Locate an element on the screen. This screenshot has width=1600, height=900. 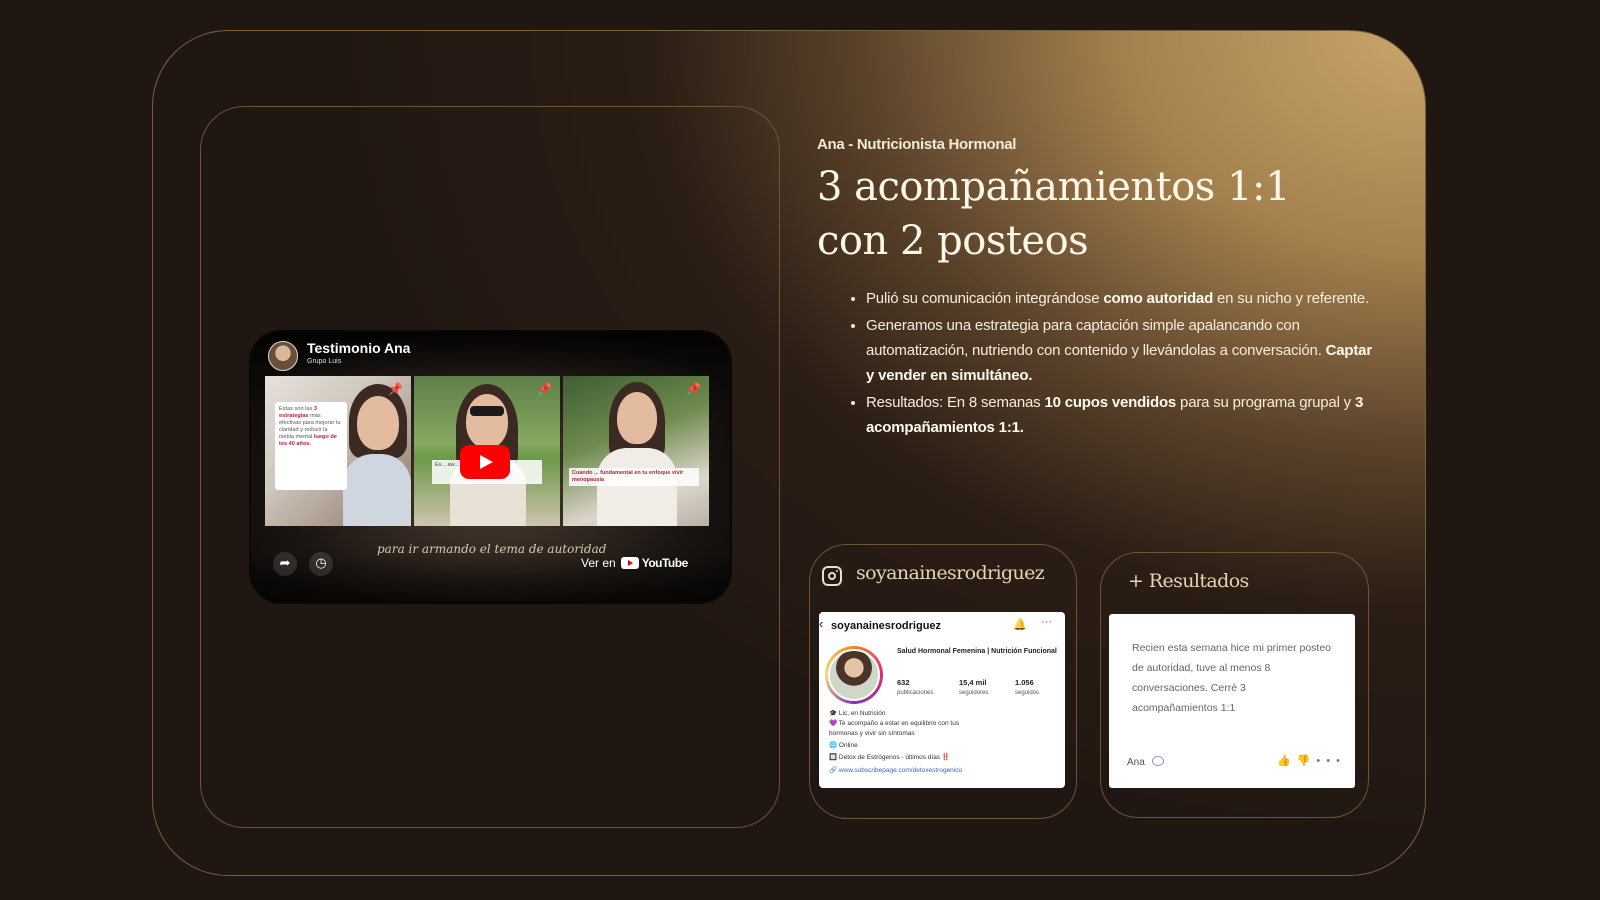
comment-footer: Ana is located at coordinates (1145, 762).